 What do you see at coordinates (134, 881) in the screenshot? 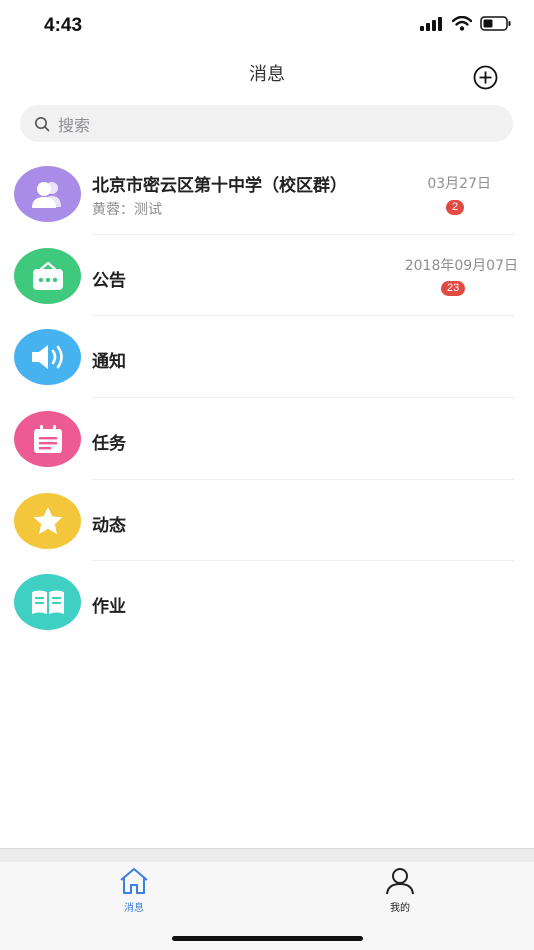
I see `home-icon` at bounding box center [134, 881].